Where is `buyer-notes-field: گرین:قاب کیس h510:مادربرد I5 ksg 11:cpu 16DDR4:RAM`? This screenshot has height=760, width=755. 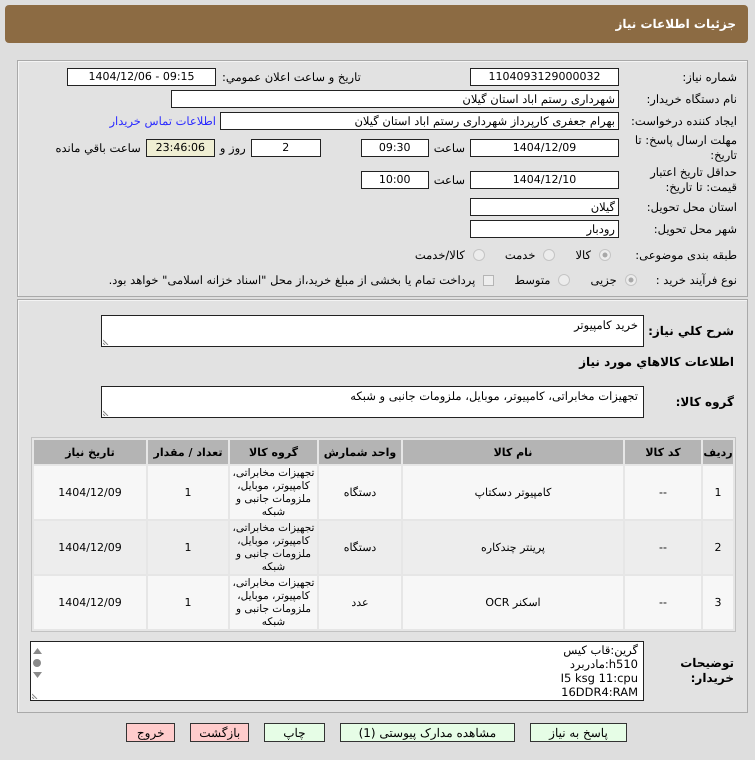
buyer-notes-field: گرین:قاب کیس h510:مادربرد I5 ksg 11:cpu 16DDR4:RAM is located at coordinates (337, 671).